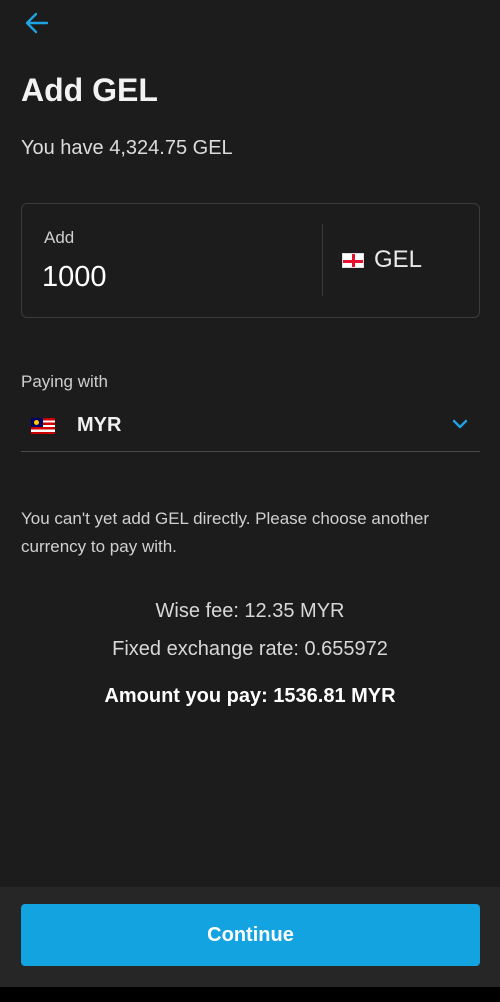 This screenshot has height=1002, width=500. What do you see at coordinates (59, 237) in the screenshot?
I see `amount-label: Add` at bounding box center [59, 237].